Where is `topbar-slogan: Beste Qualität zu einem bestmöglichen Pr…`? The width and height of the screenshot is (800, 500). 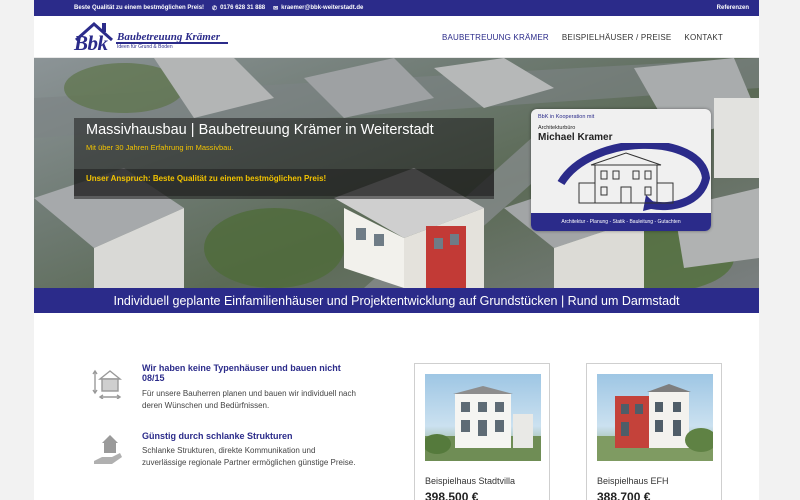 topbar-slogan: Beste Qualität zu einem bestmöglichen Pr… is located at coordinates (139, 8).